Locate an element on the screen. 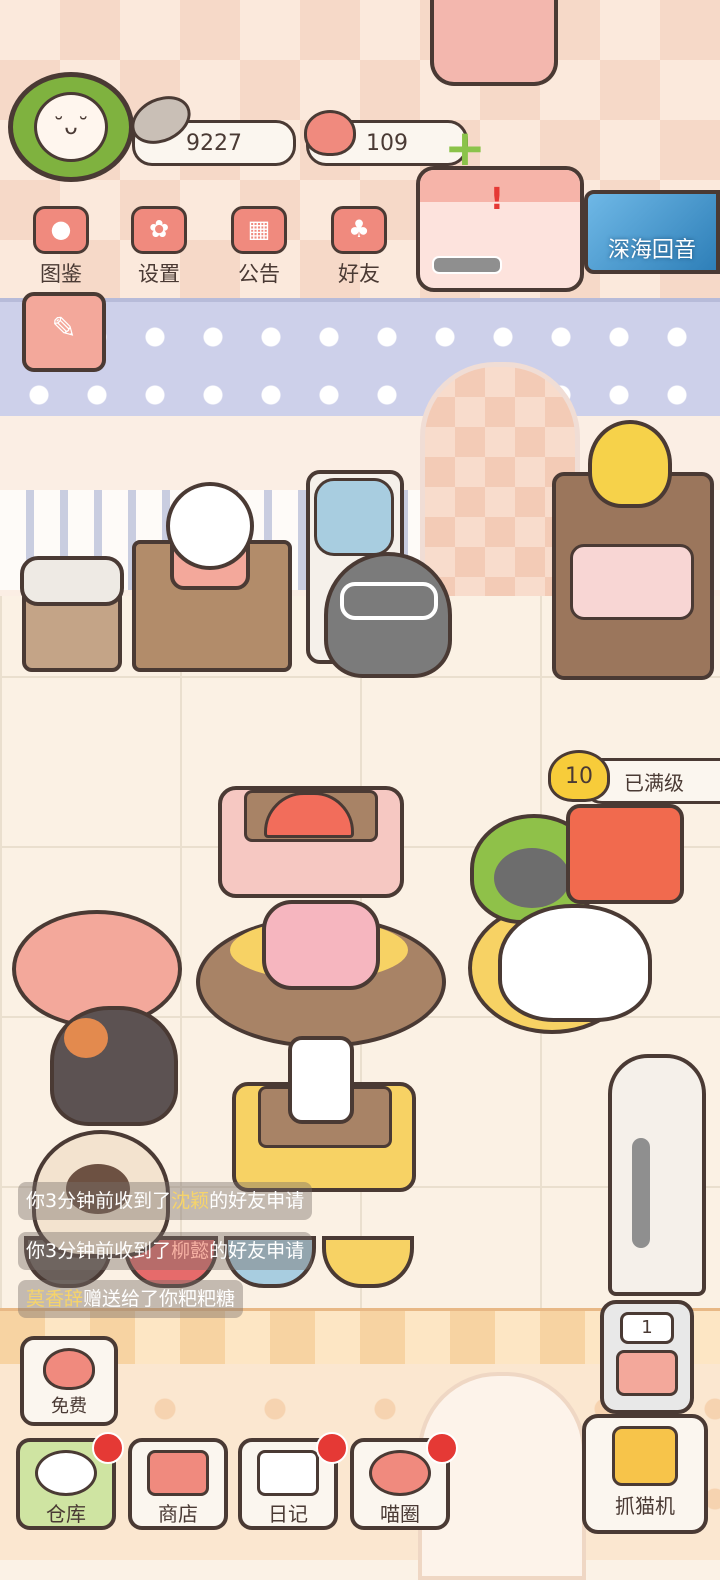 The height and width of the screenshot is (1580, 720). notification-name: 沈颖 is located at coordinates (190, 1201).